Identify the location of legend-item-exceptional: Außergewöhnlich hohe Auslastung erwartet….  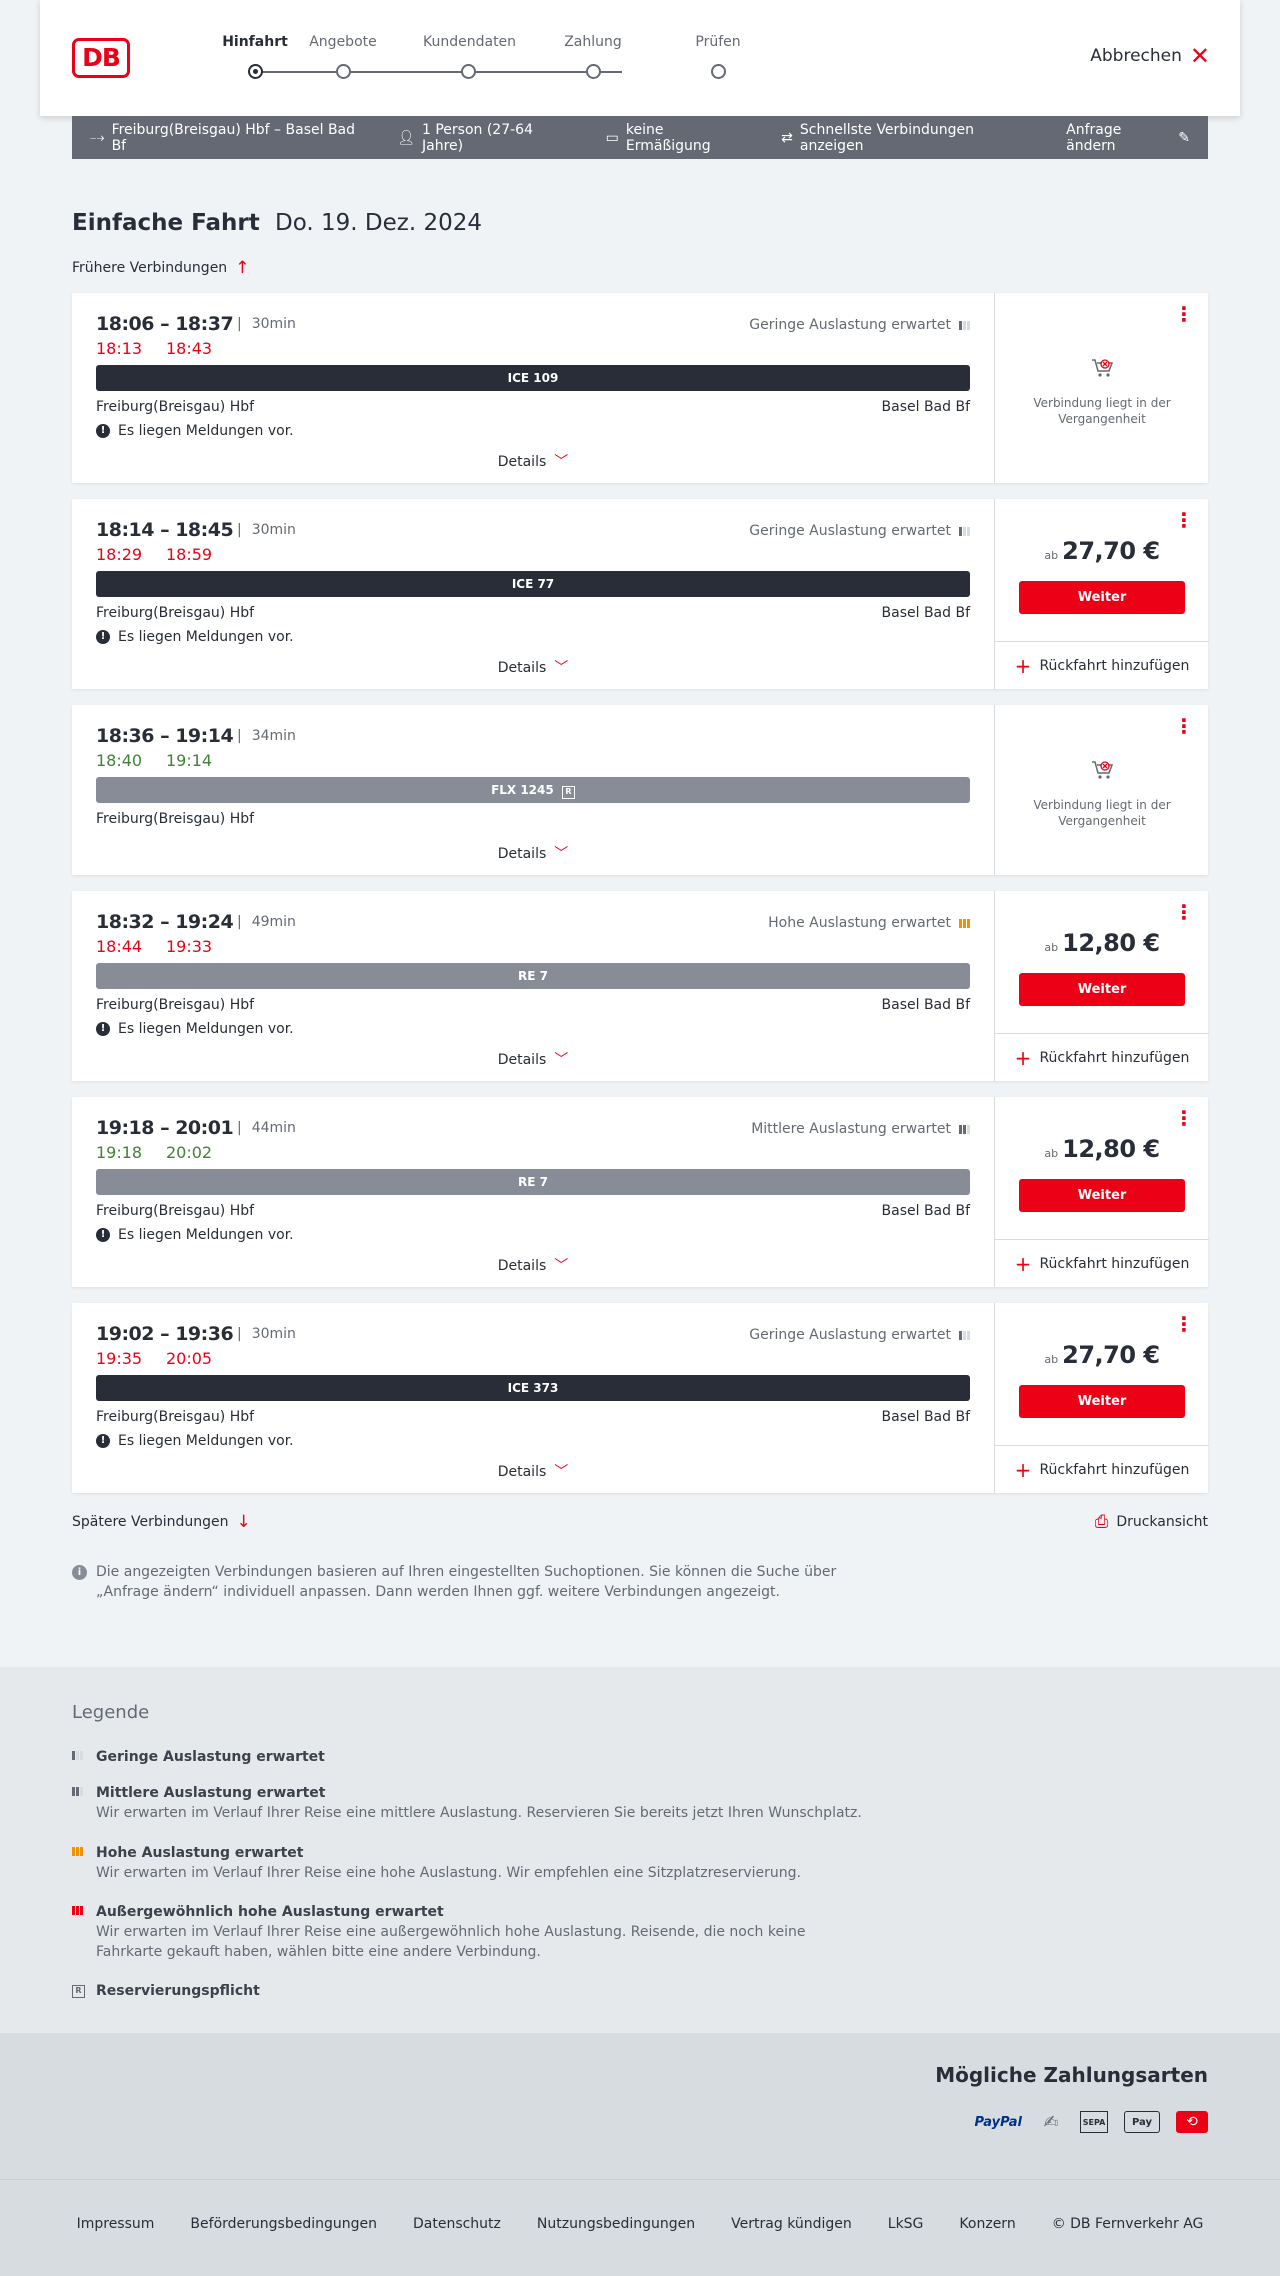
(472, 1932).